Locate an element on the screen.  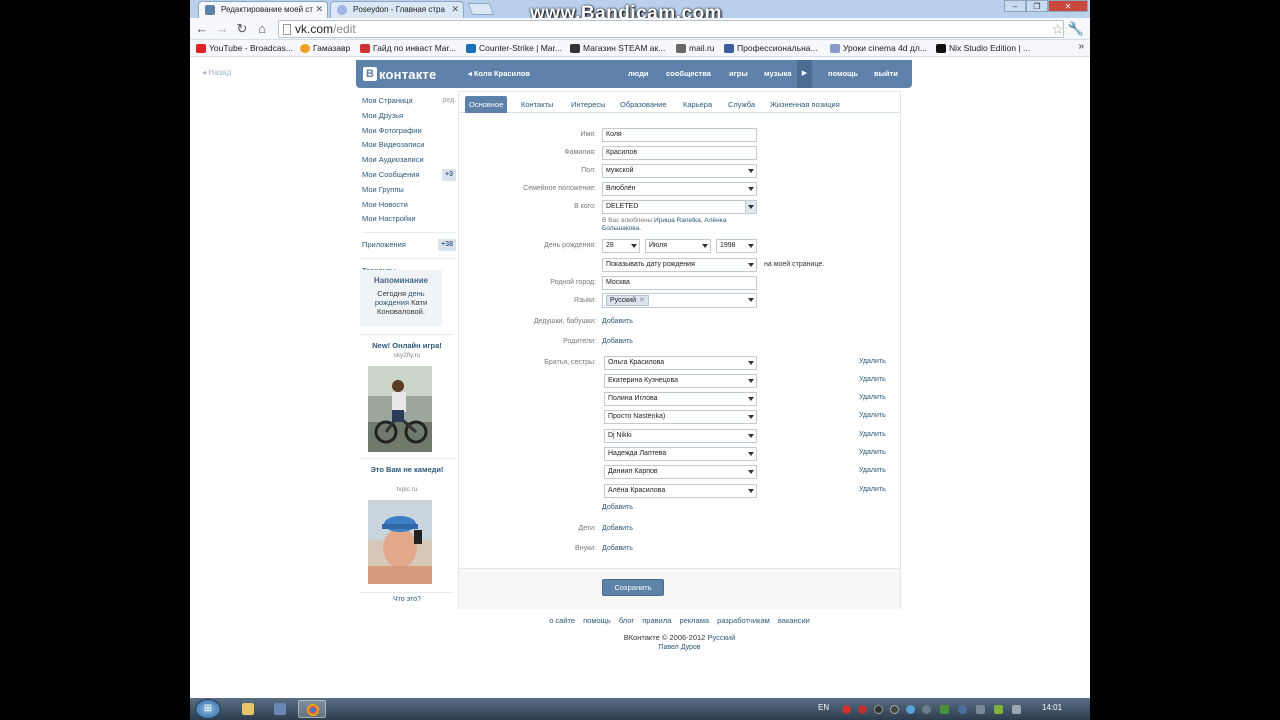
back-arrow-icon: ← is located at coordinates (202, 29).